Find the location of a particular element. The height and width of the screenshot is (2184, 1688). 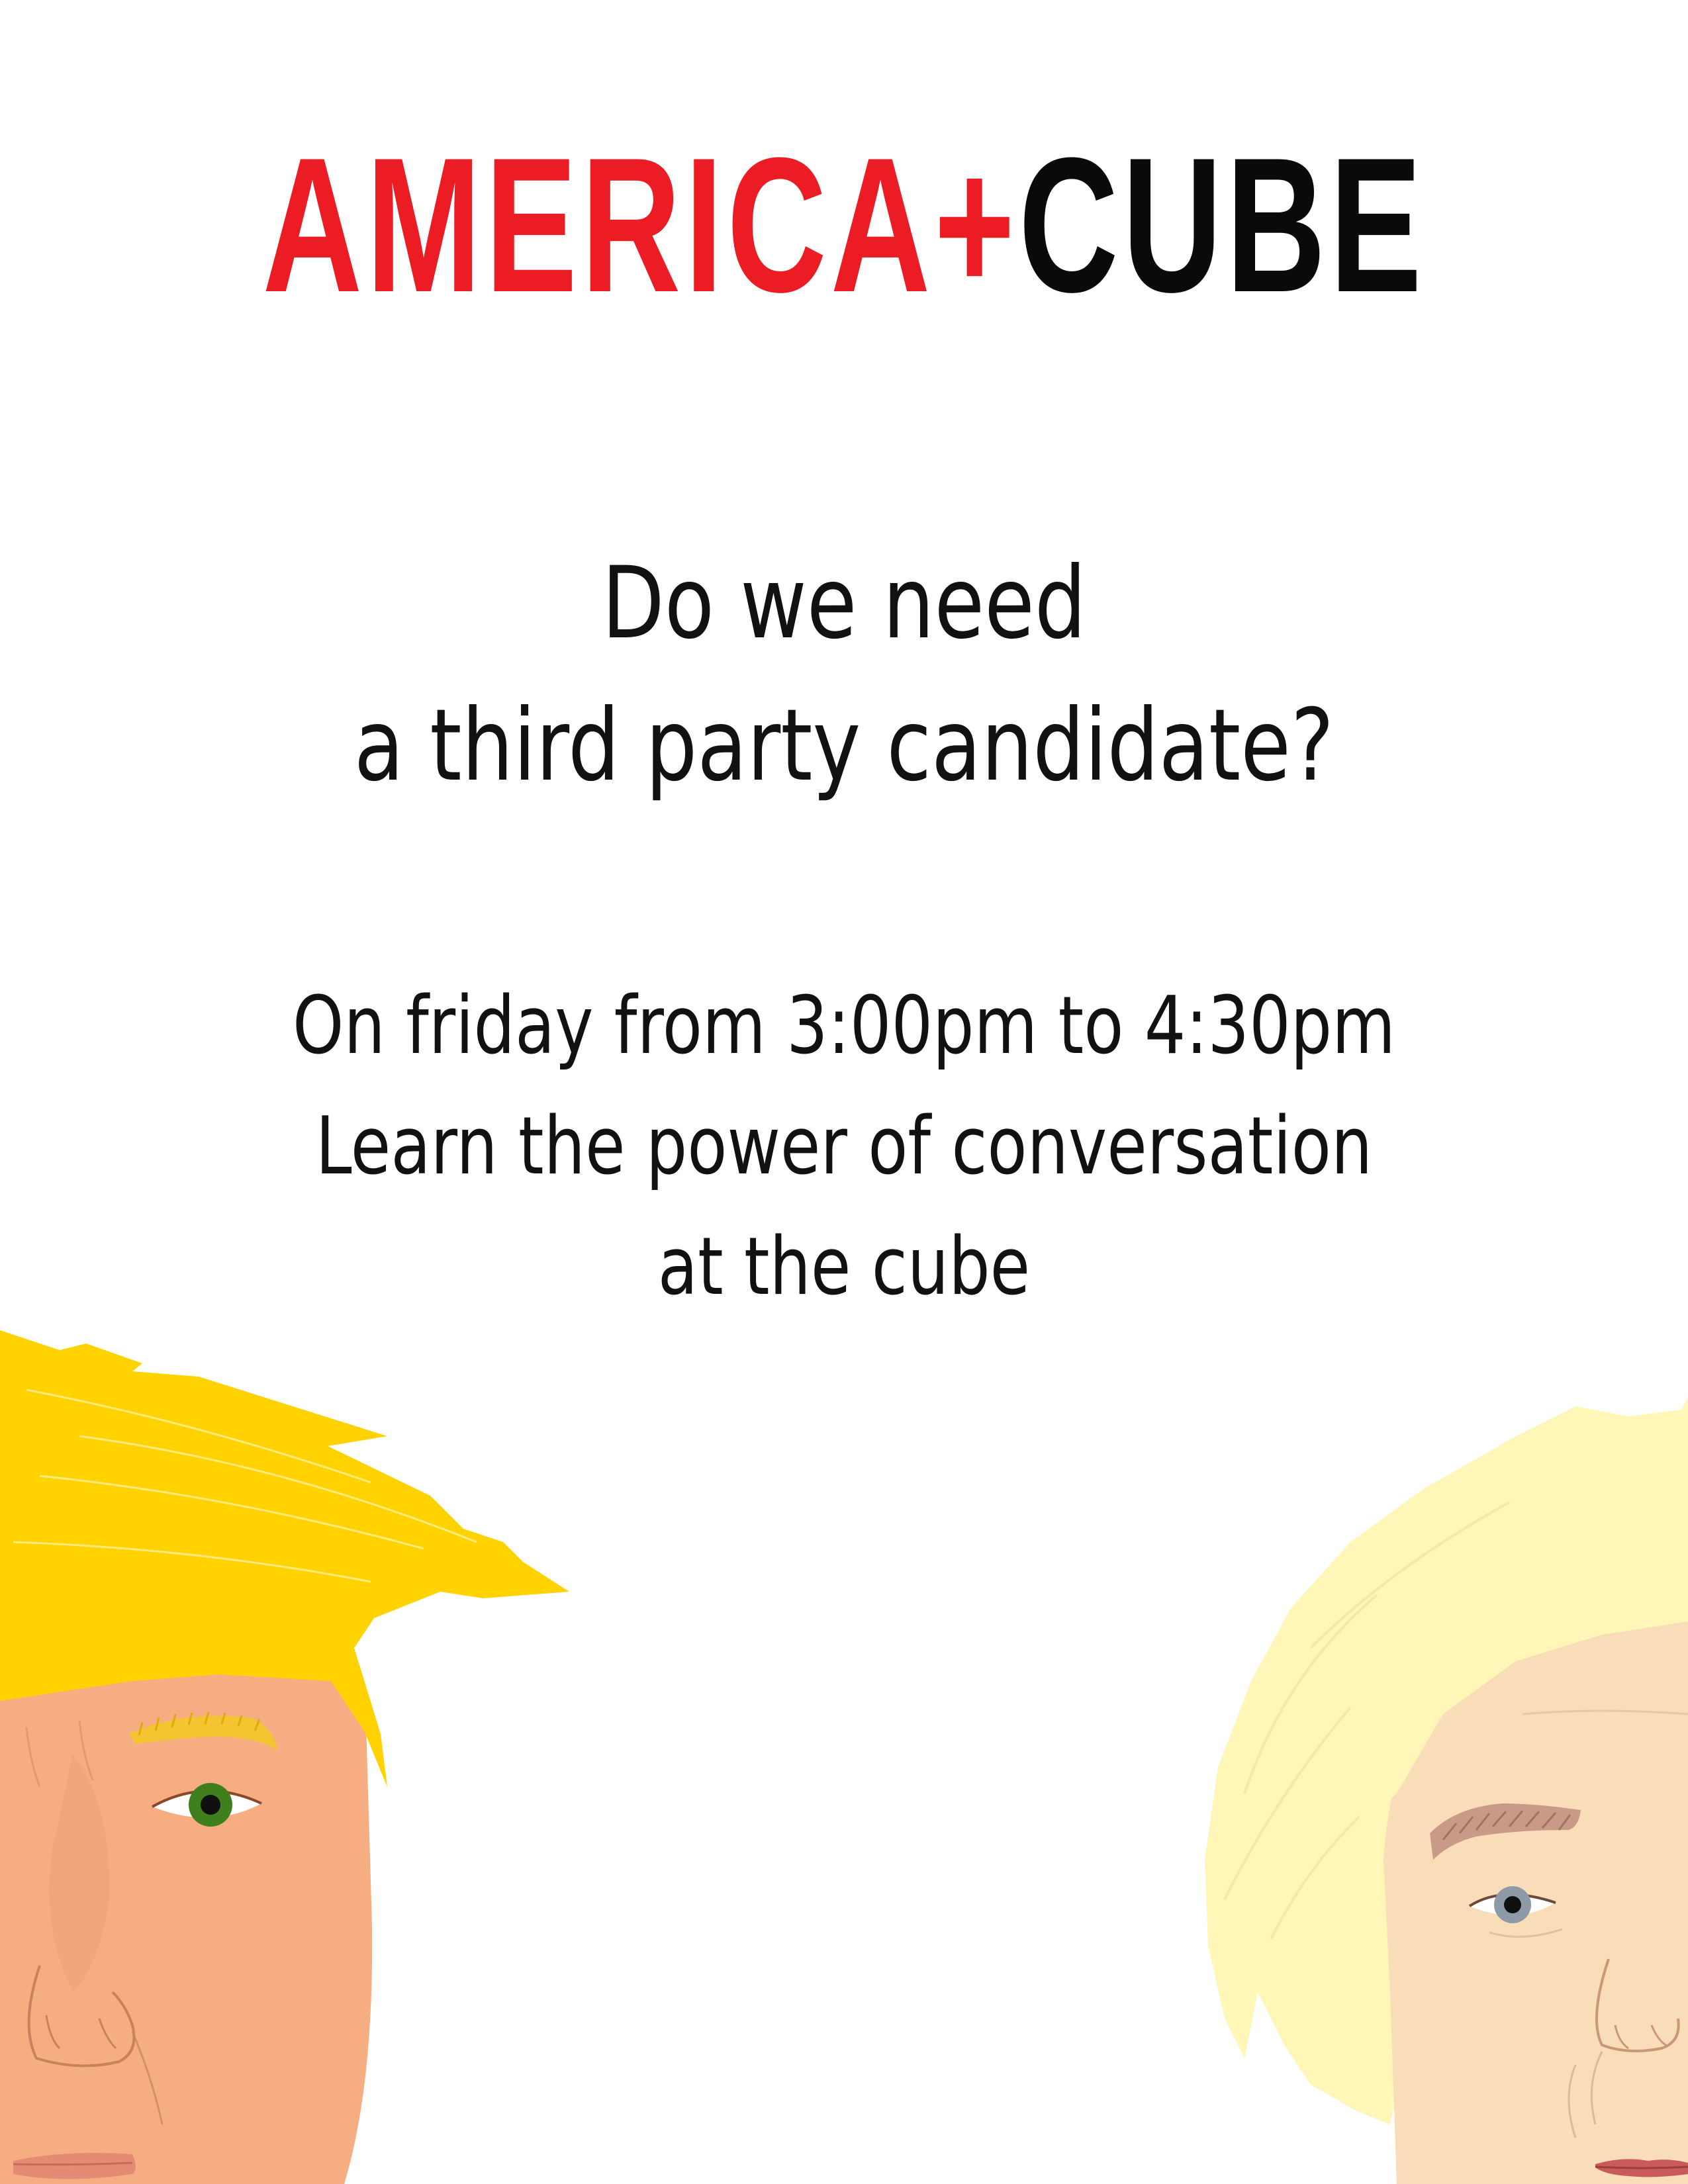

event-description: Learn the power of conversation is located at coordinates (844, 1147).